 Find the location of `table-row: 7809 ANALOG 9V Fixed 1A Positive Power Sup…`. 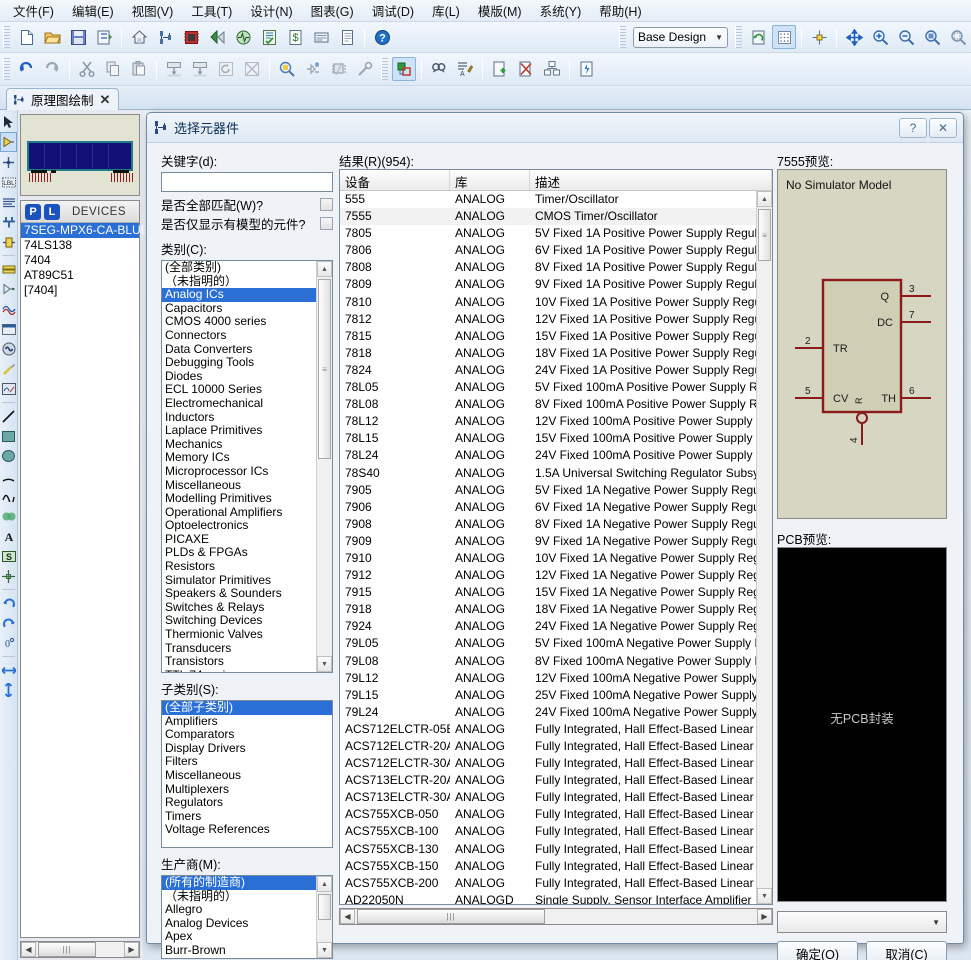

table-row: 7809 ANALOG 9V Fixed 1A Positive Power Sup… is located at coordinates (548, 284).